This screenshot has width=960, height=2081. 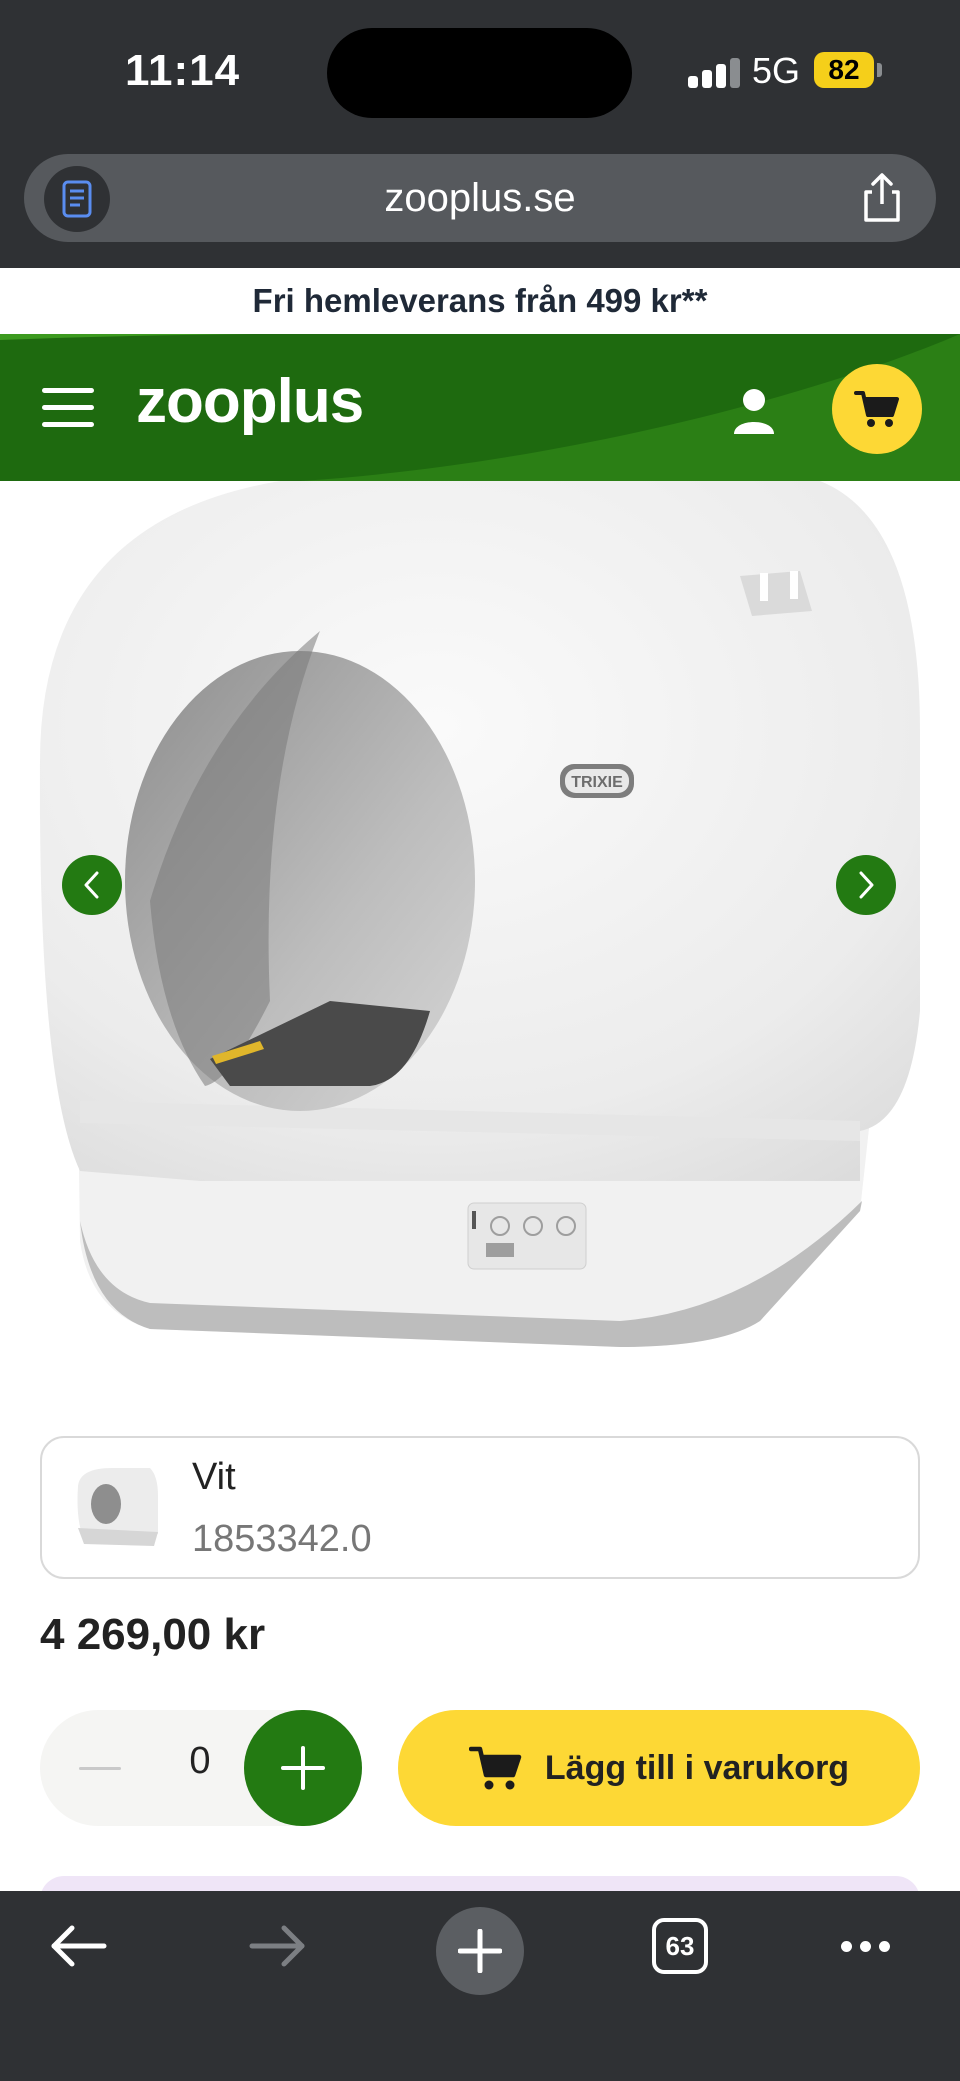 I want to click on carousel-prev-button, so click(x=92, y=885).